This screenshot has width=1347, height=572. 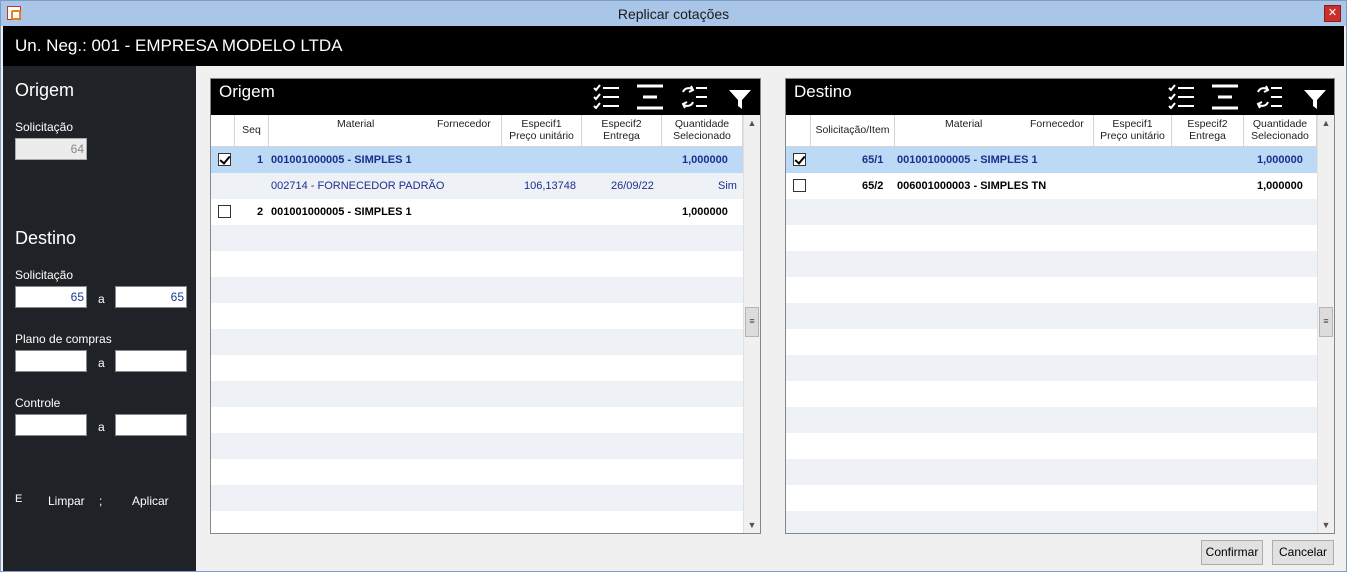 What do you see at coordinates (477, 160) in the screenshot?
I see `table-row: 1 001001000005 - SIMPLES 1 1,000000` at bounding box center [477, 160].